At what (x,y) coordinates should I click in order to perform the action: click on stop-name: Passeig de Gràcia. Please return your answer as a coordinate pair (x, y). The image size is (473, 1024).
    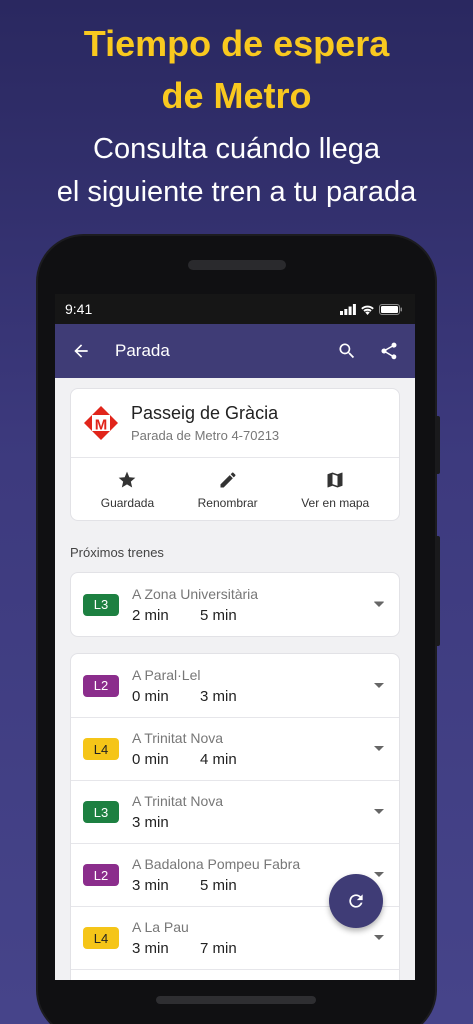
    Looking at the image, I should click on (205, 413).